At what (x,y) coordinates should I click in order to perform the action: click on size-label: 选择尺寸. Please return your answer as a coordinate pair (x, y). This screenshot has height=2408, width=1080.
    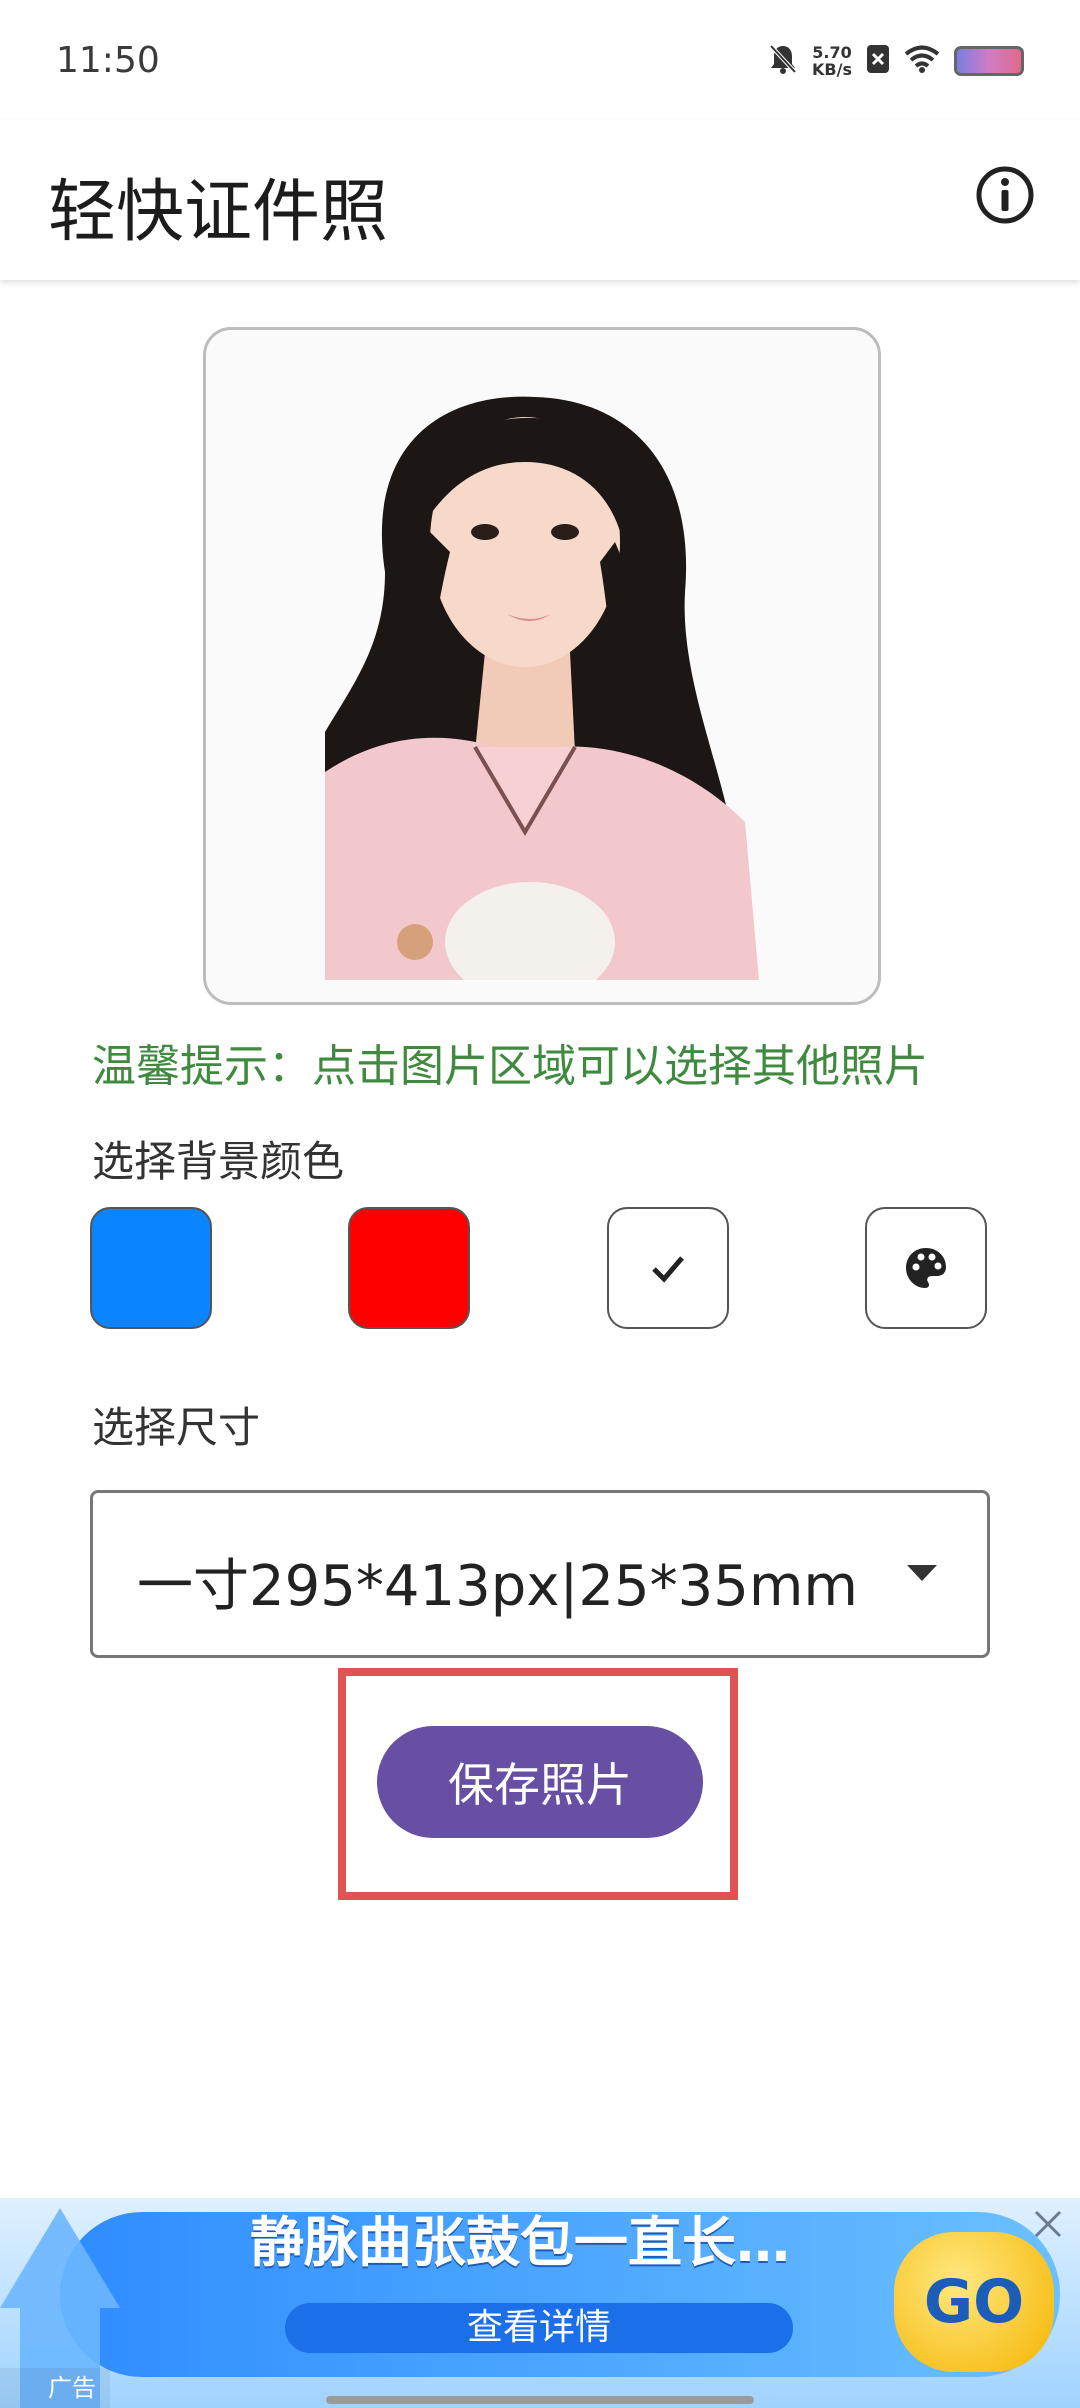
    Looking at the image, I should click on (176, 1427).